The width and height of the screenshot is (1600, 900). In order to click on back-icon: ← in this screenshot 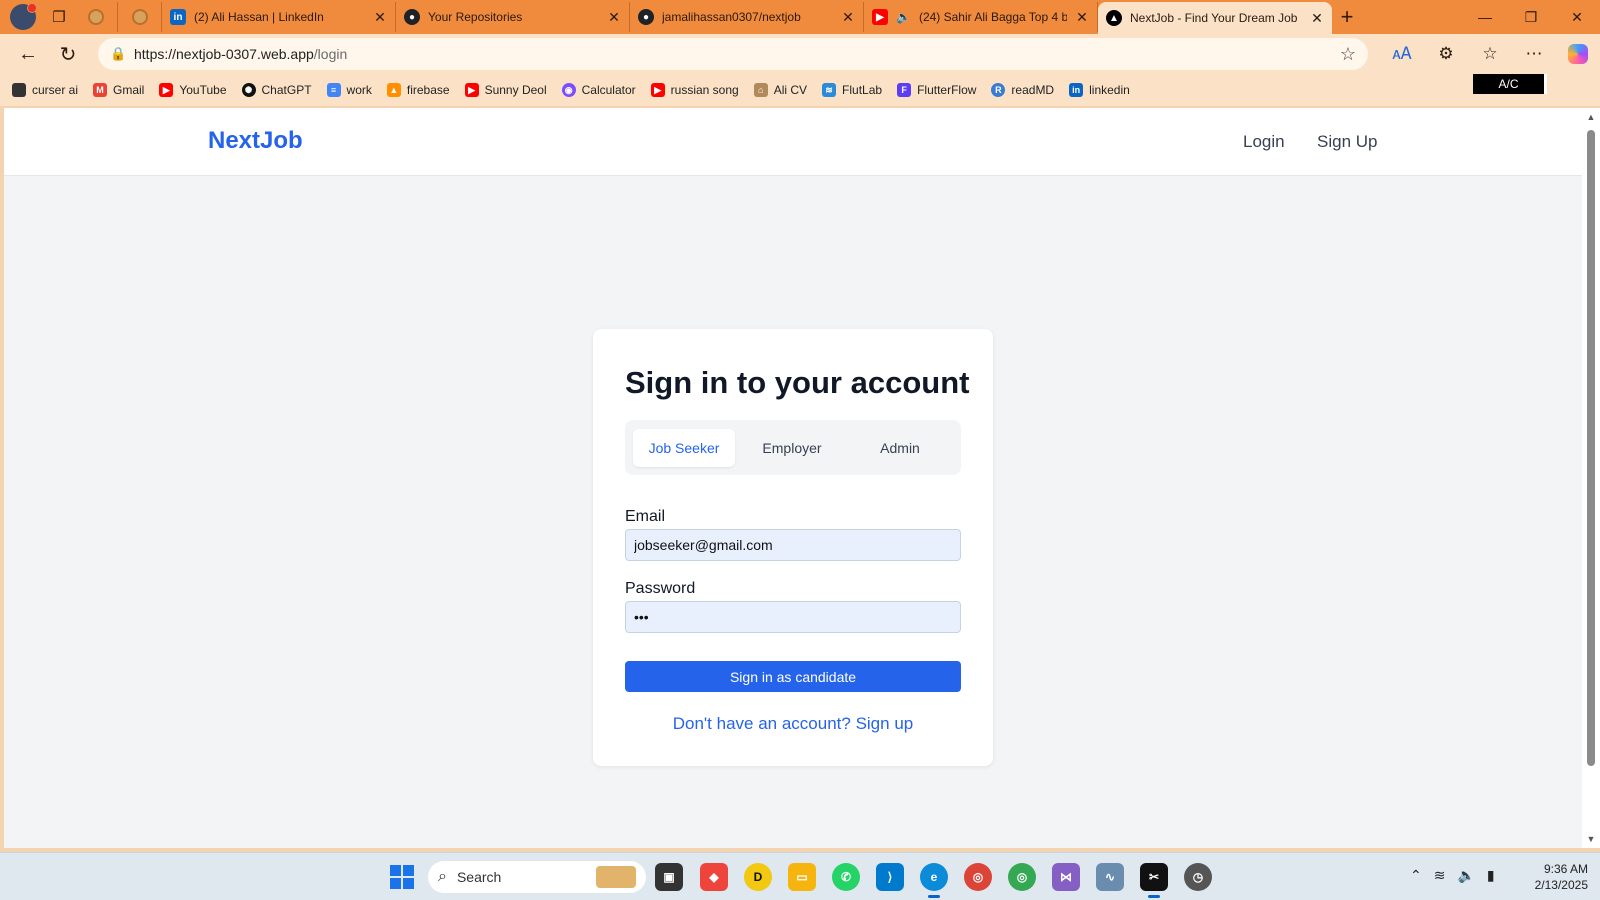, I will do `click(28, 54)`.